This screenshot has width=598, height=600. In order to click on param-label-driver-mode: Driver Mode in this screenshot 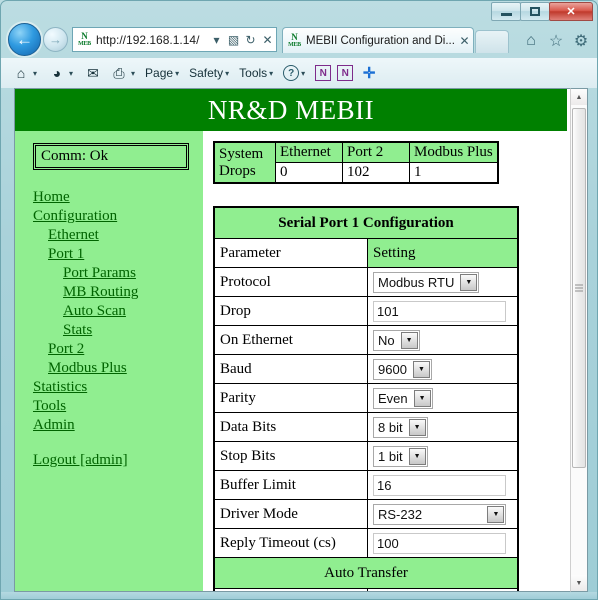, I will do `click(290, 514)`.